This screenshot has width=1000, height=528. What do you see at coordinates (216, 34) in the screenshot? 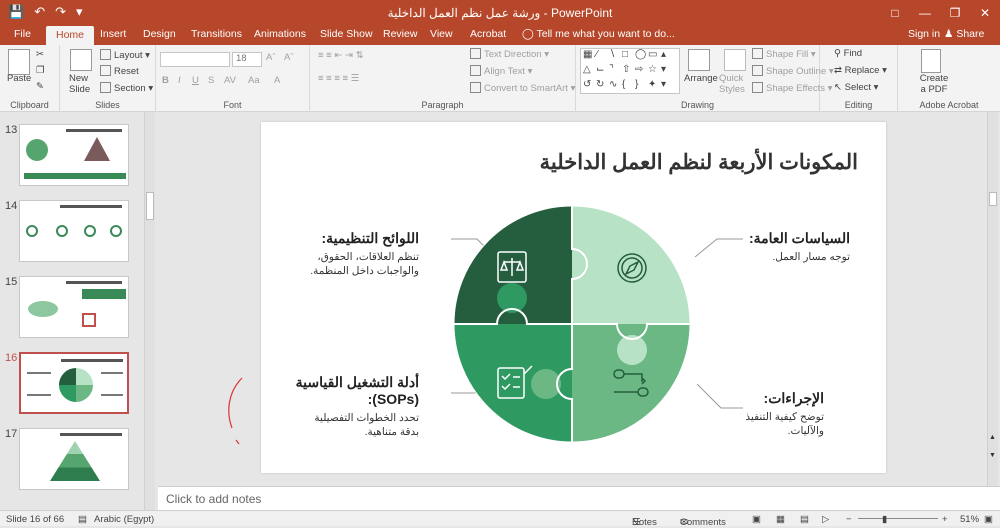
I see `tab-transitions: Transitions` at bounding box center [216, 34].